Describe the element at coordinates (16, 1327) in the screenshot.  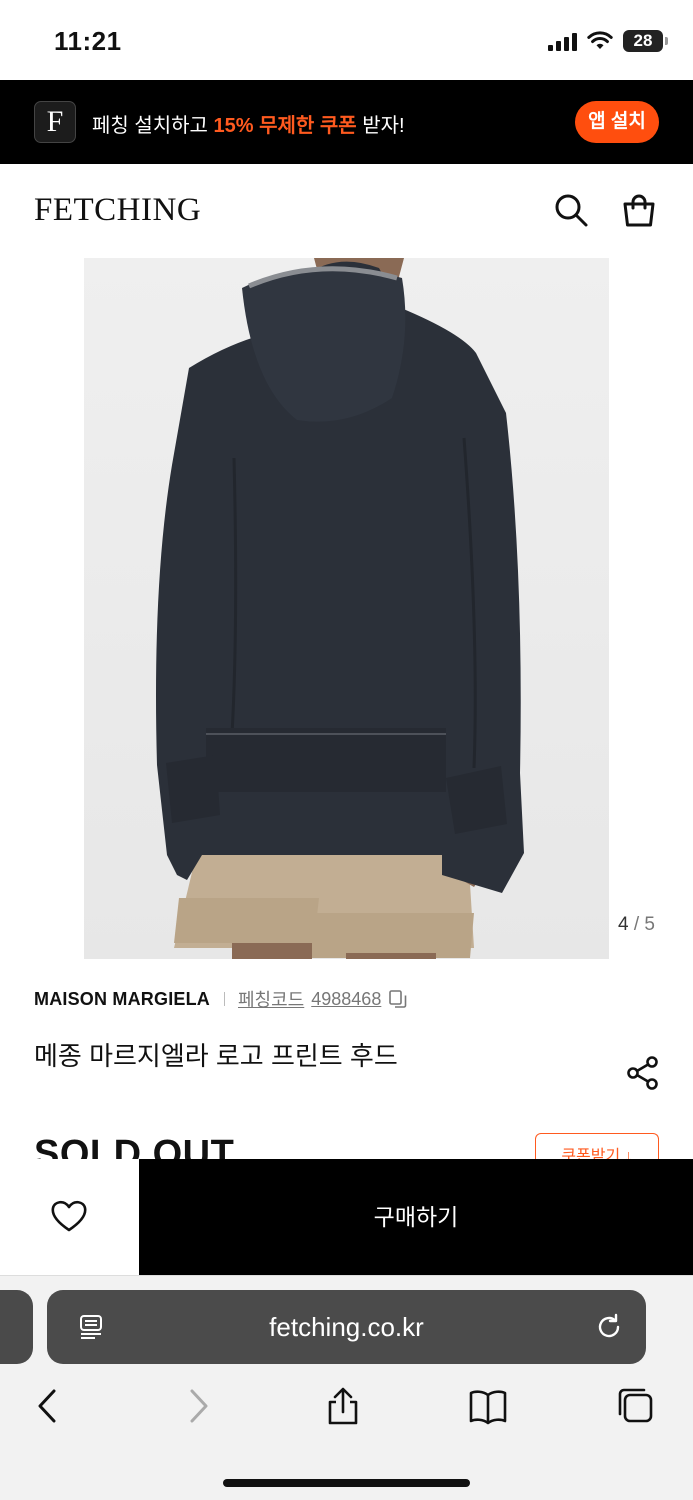
I see `previous-tab-preview` at that location.